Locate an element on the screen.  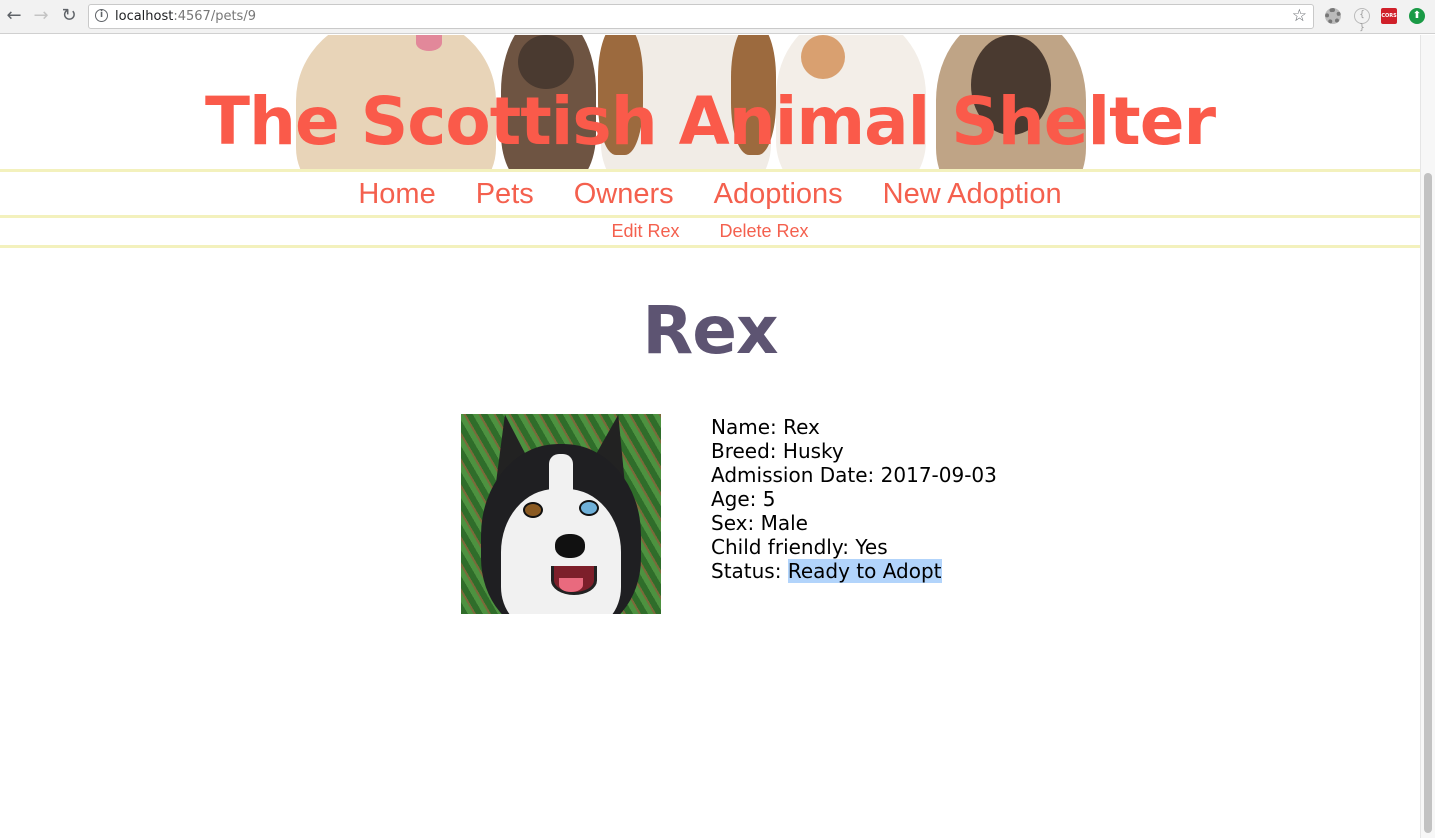
nav-pets-link: Pets is located at coordinates (505, 194).